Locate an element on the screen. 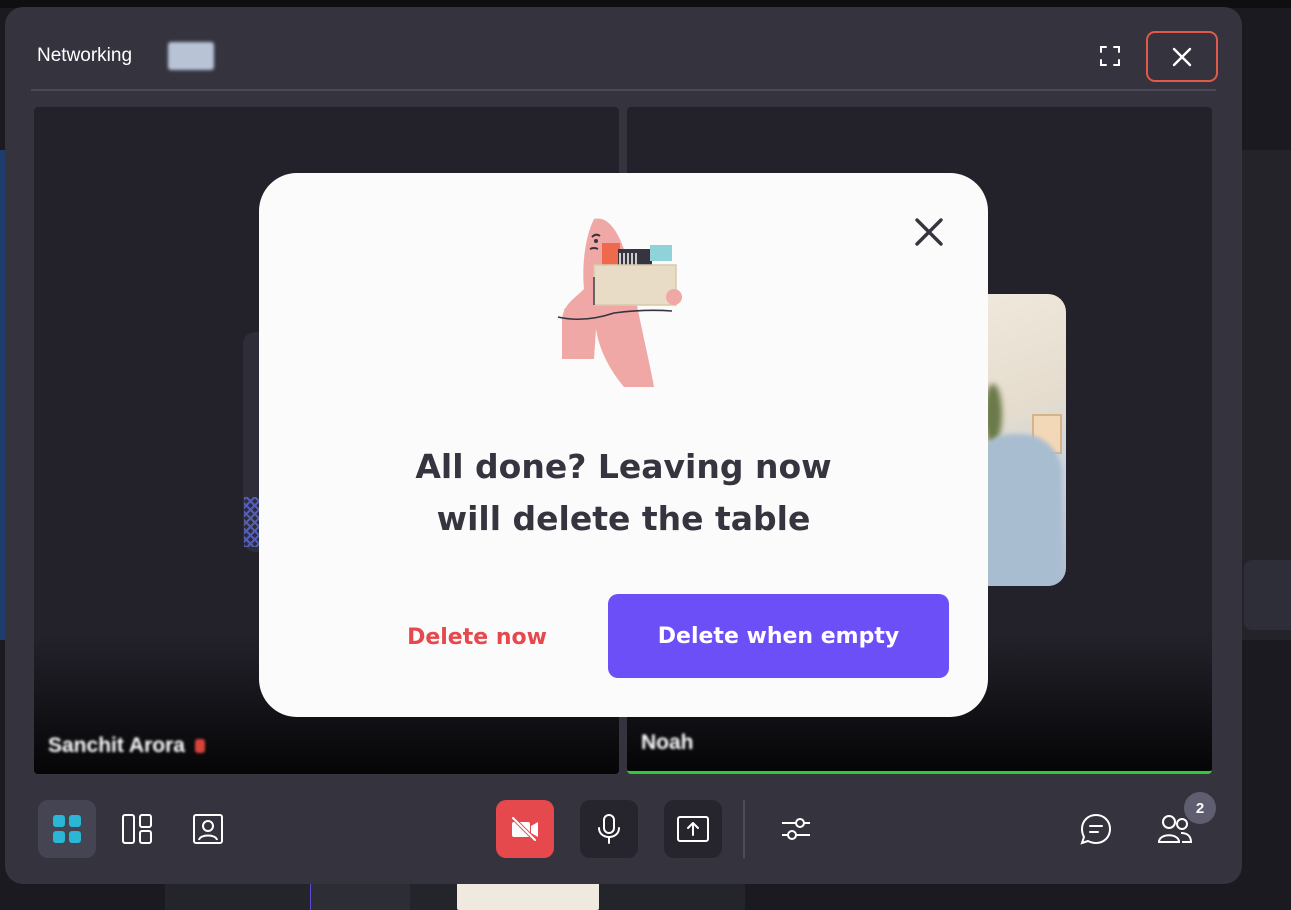 This screenshot has height=910, width=1291. microphone-icon is located at coordinates (609, 829).